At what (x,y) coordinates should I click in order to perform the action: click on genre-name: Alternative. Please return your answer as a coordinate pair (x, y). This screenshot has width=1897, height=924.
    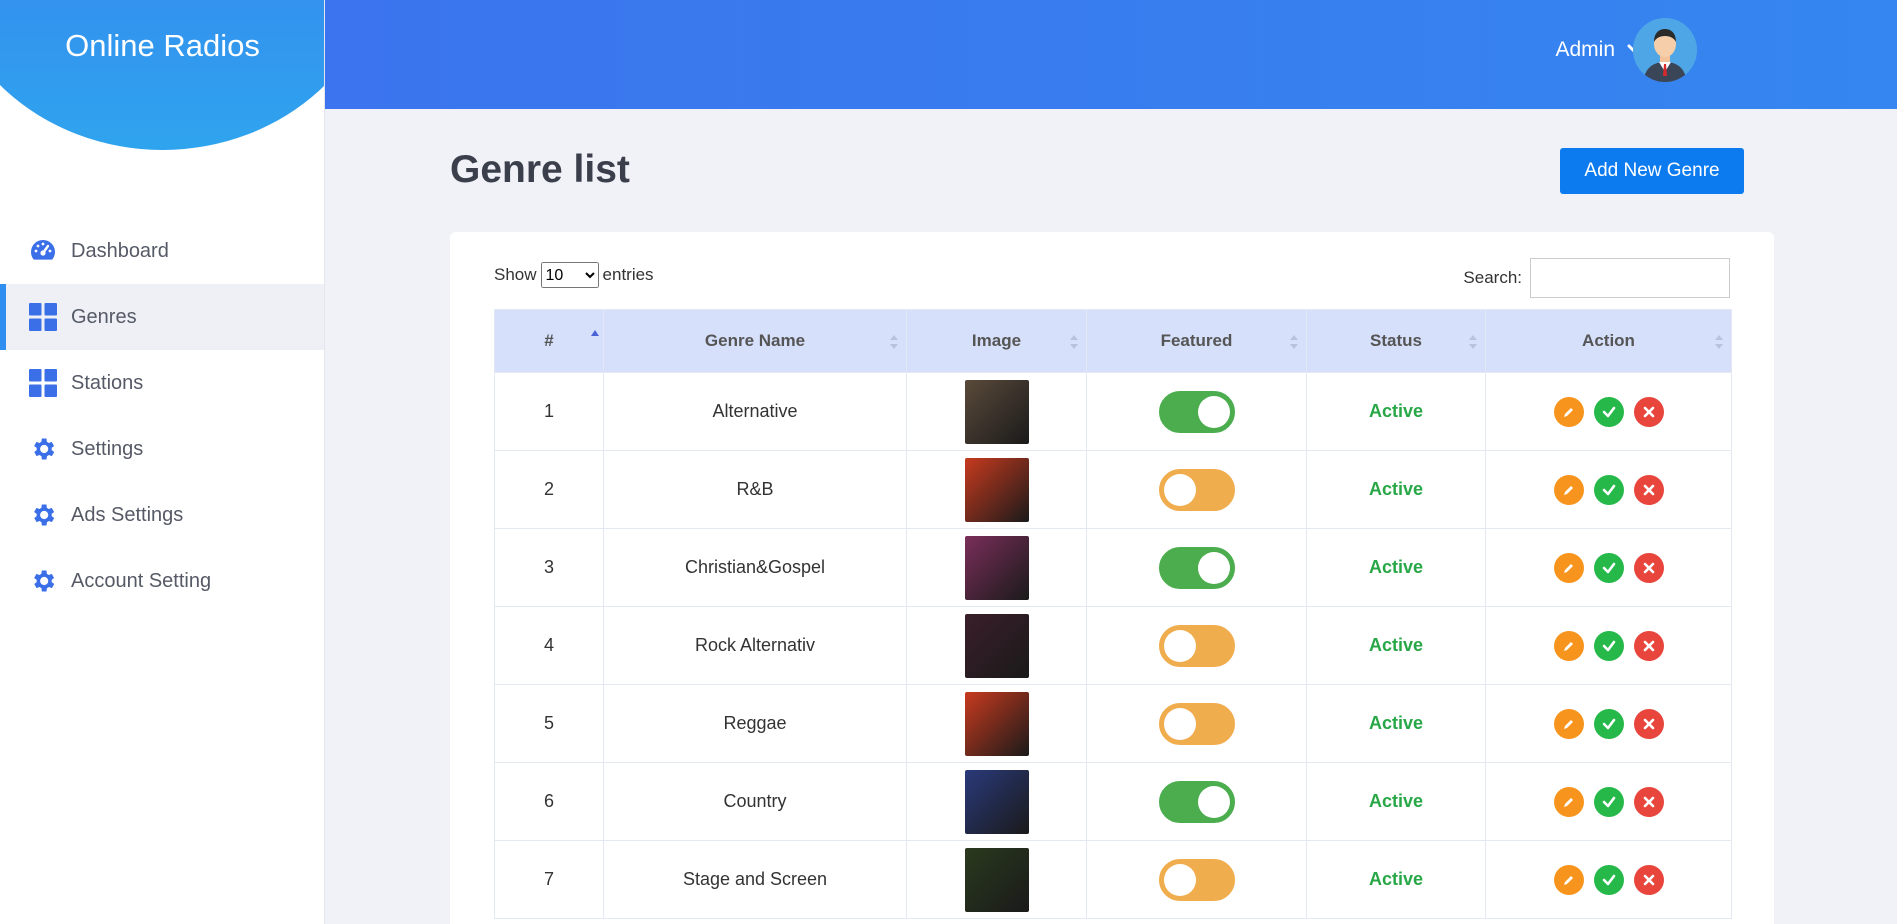
    Looking at the image, I should click on (755, 411).